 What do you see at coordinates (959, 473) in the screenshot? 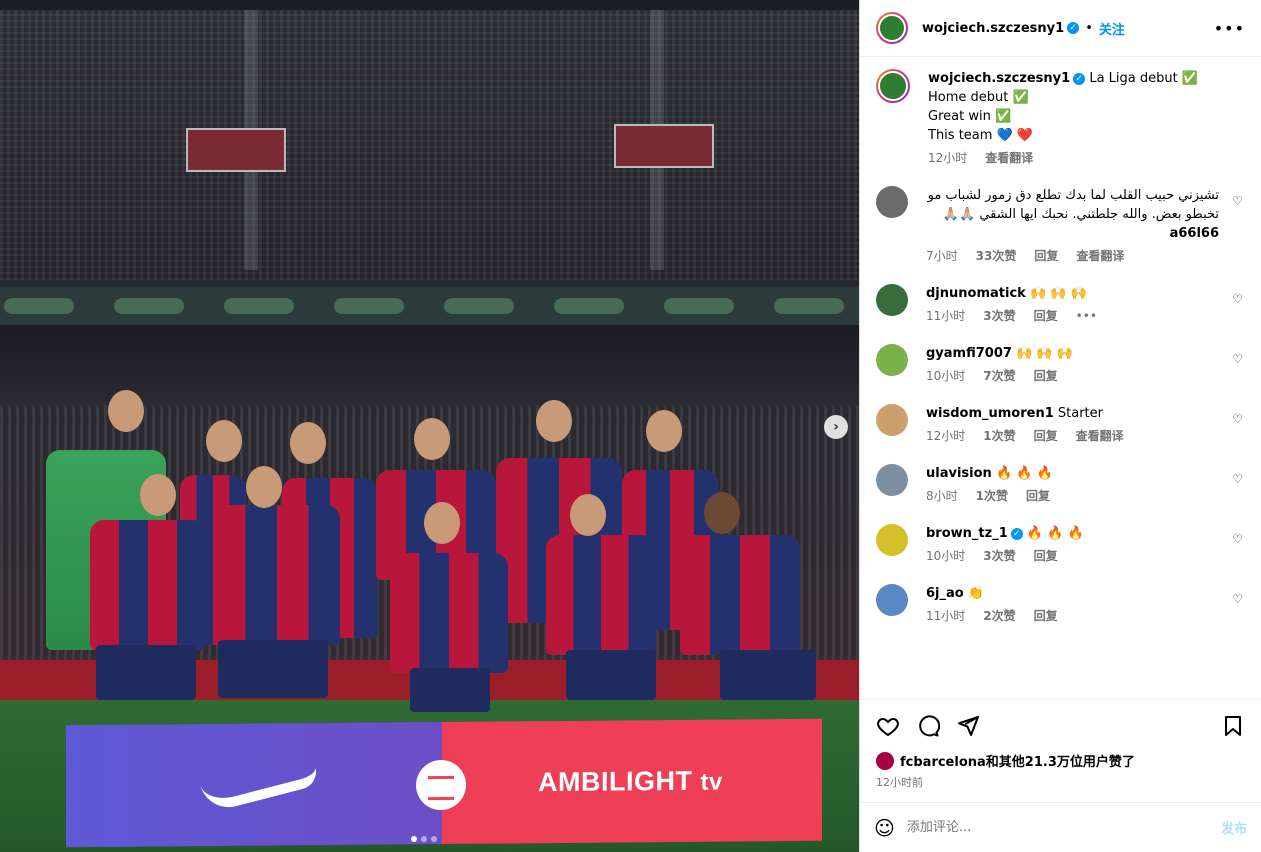
I see `commenter-username: ulavision` at bounding box center [959, 473].